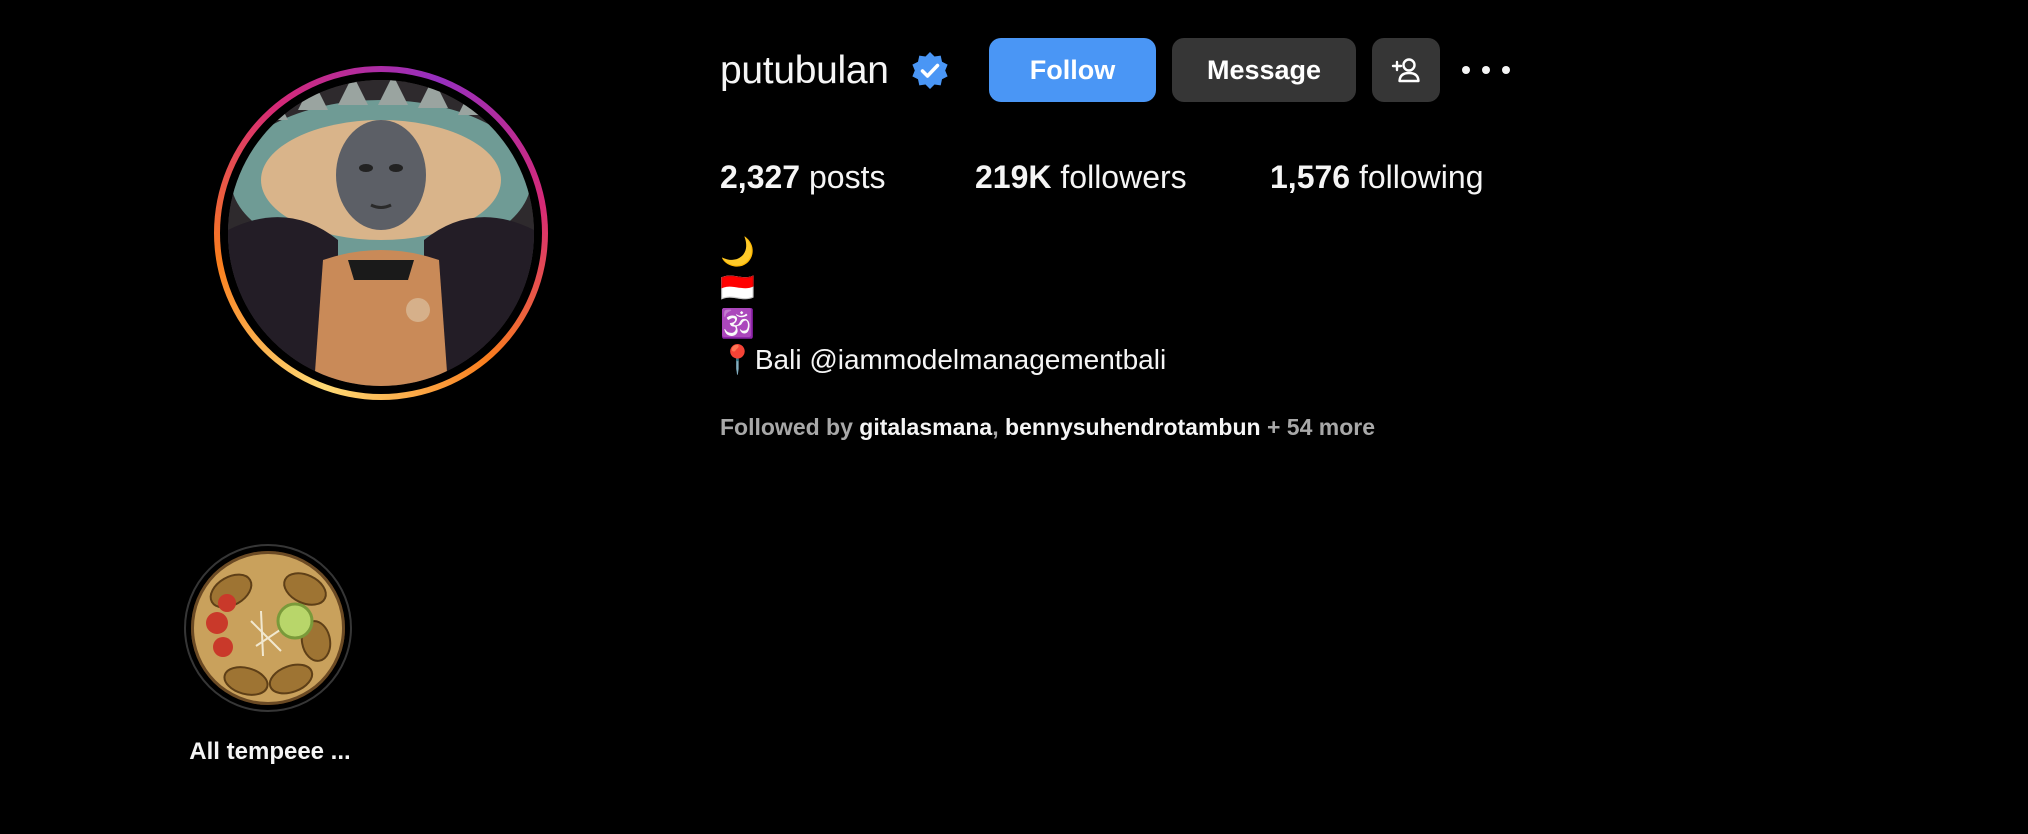  Describe the element at coordinates (737, 287) in the screenshot. I see `bio-line-flag: 🇮🇩` at that location.